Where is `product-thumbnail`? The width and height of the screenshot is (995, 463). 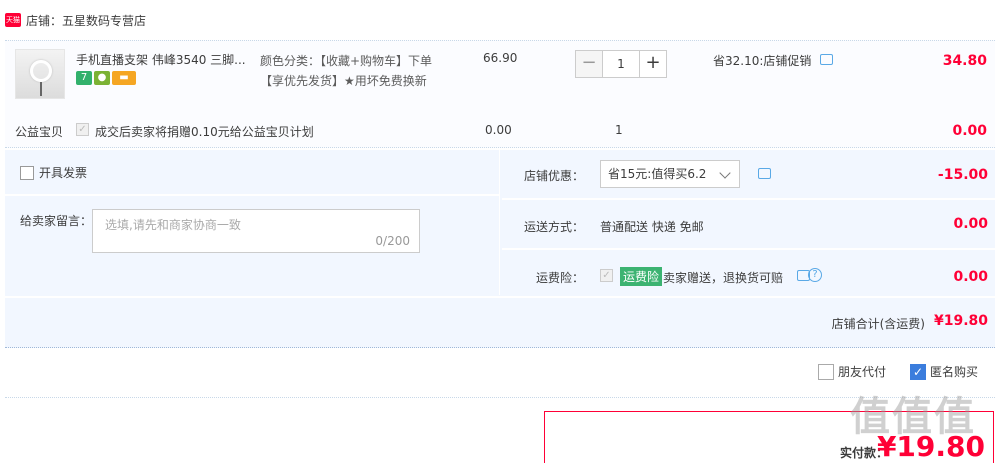
product-thumbnail is located at coordinates (40, 74).